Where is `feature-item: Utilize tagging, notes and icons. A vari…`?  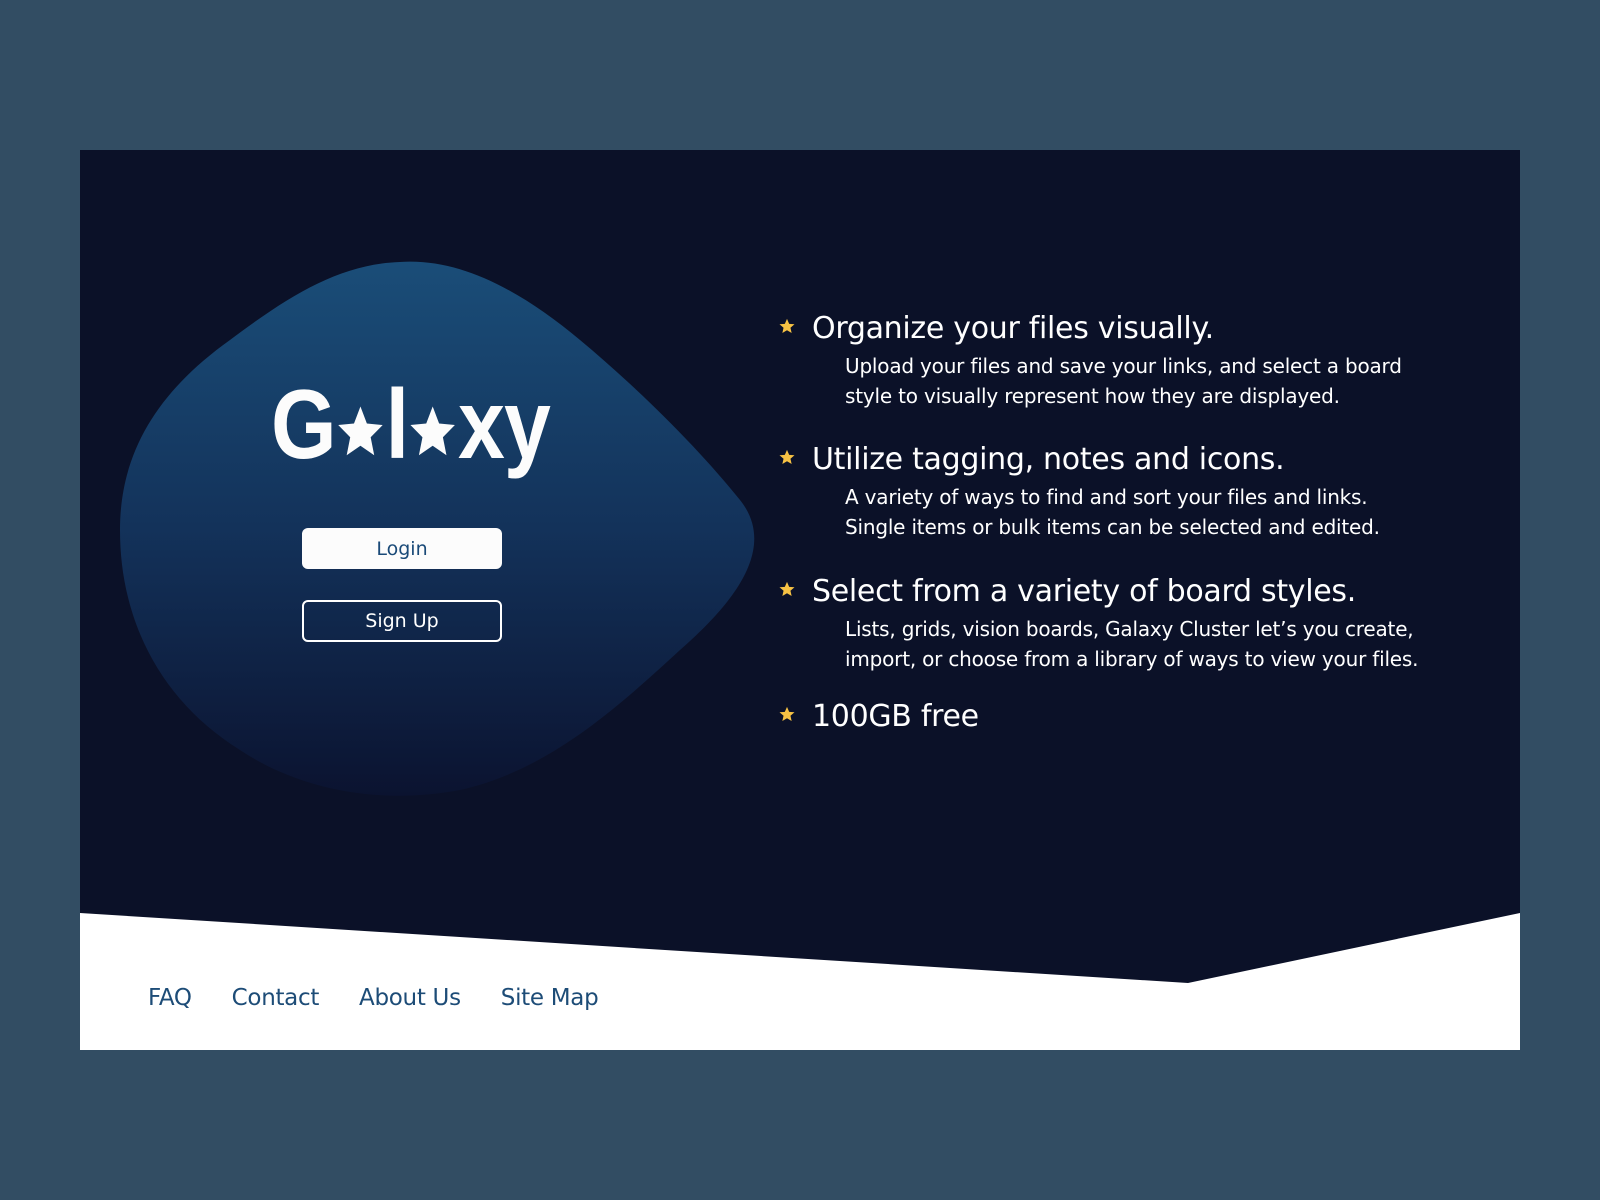
feature-item: Utilize tagging, notes and icons. A vari… is located at coordinates (1079, 491).